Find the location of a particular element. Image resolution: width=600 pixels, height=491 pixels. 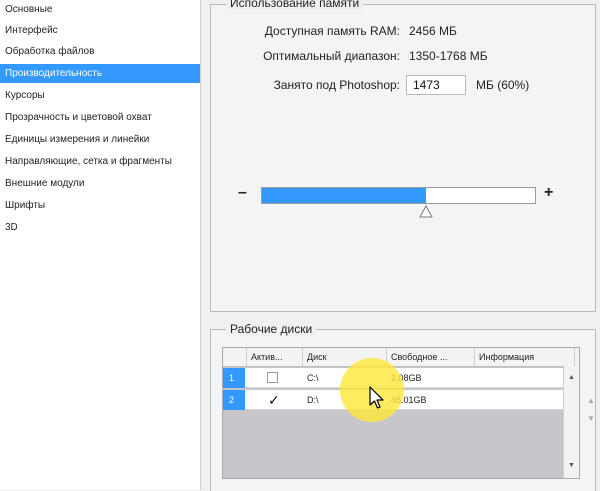

available-ram-value: 2456 МБ is located at coordinates (433, 31).